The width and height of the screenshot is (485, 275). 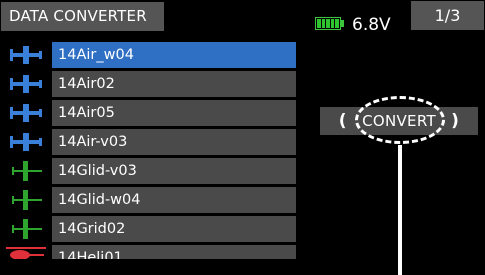 What do you see at coordinates (400, 210) in the screenshot?
I see `callout-pointer-line` at bounding box center [400, 210].